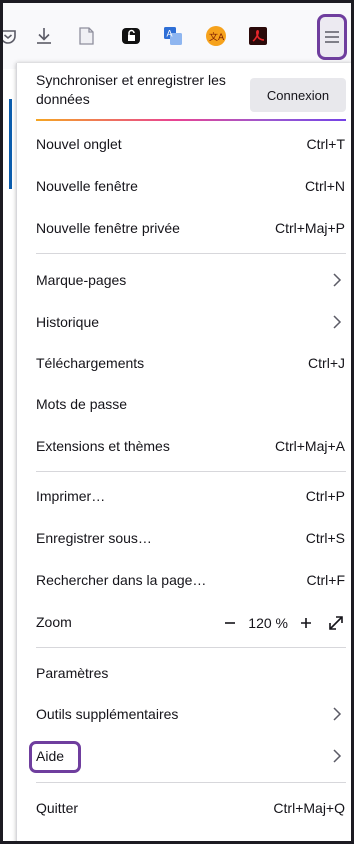  I want to click on pdf-icon, so click(258, 36).